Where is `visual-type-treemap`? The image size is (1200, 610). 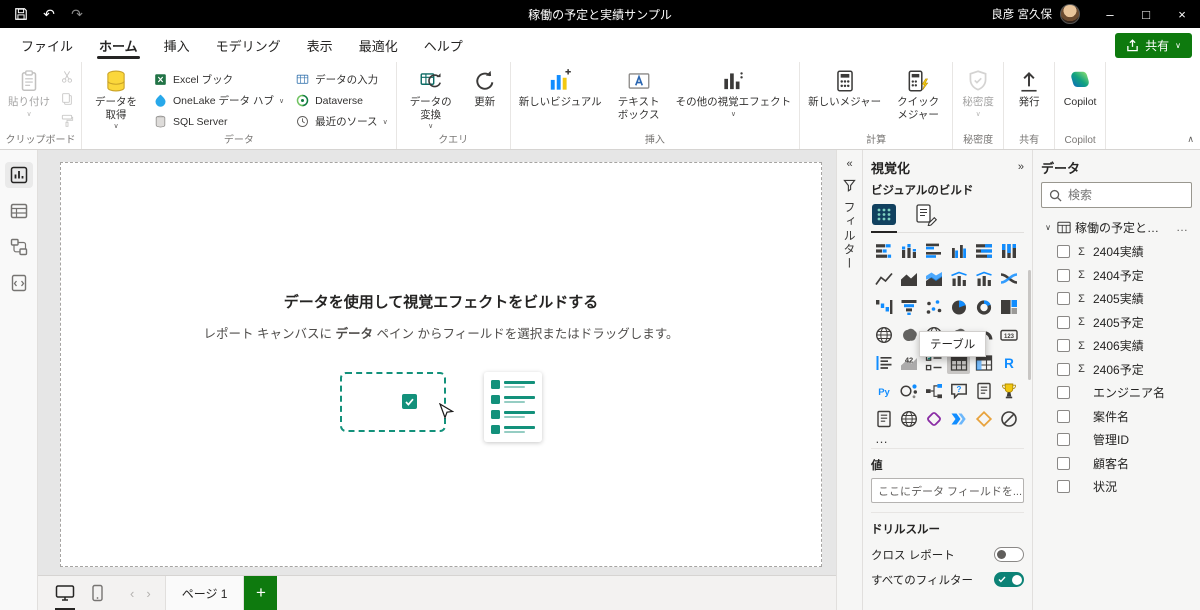
visual-type-treemap is located at coordinates (1008, 307).